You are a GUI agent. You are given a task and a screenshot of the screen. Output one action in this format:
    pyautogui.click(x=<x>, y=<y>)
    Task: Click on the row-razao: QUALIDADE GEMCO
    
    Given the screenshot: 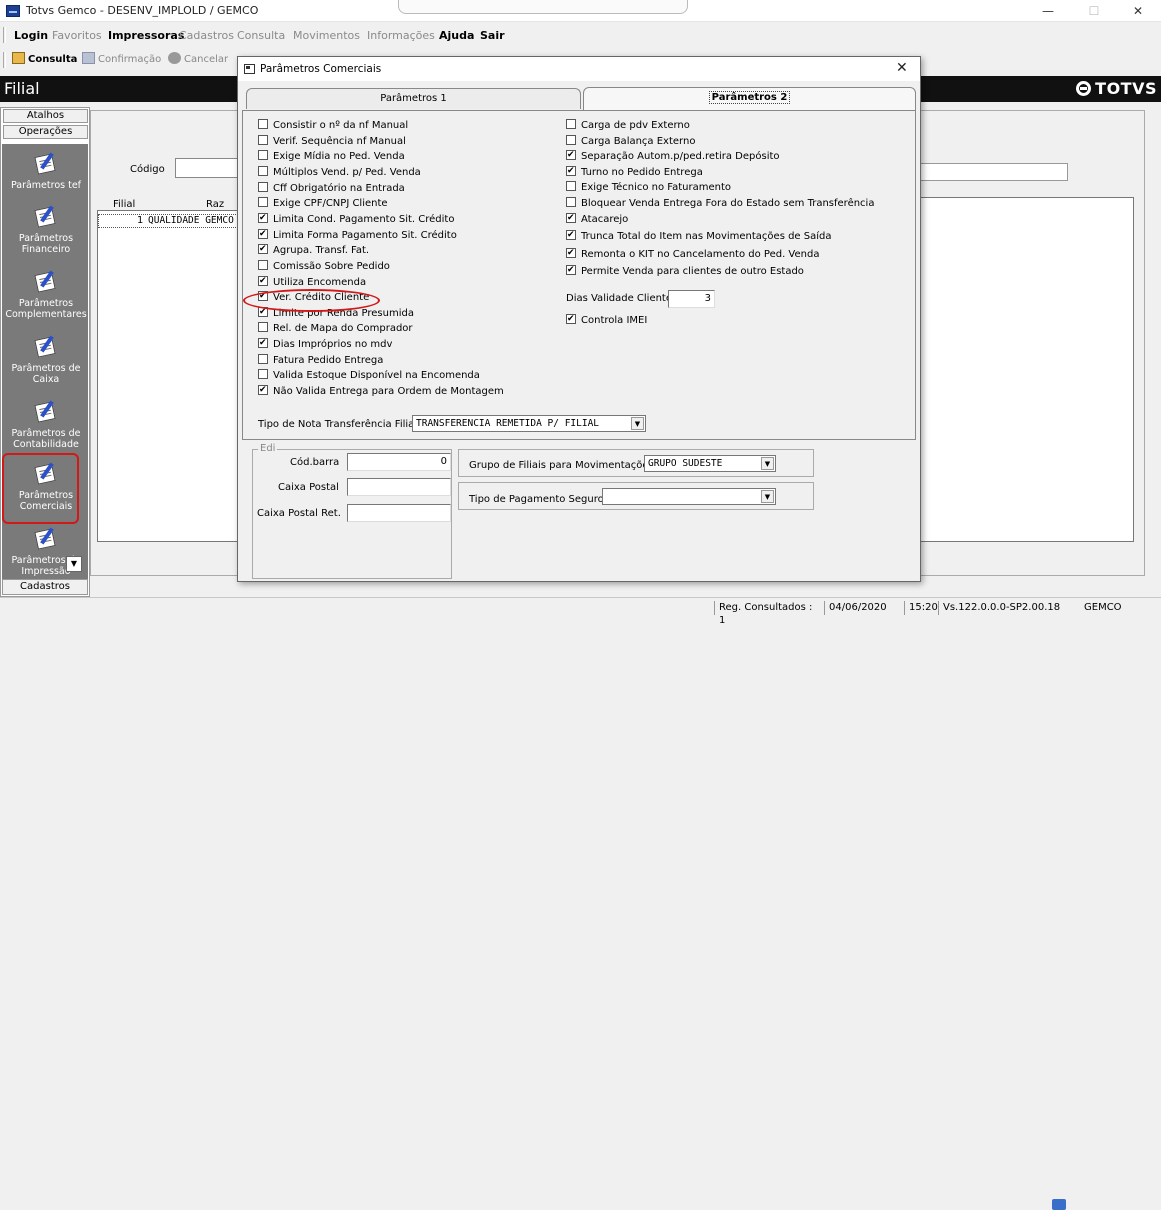 What is the action you would take?
    pyautogui.click(x=191, y=220)
    